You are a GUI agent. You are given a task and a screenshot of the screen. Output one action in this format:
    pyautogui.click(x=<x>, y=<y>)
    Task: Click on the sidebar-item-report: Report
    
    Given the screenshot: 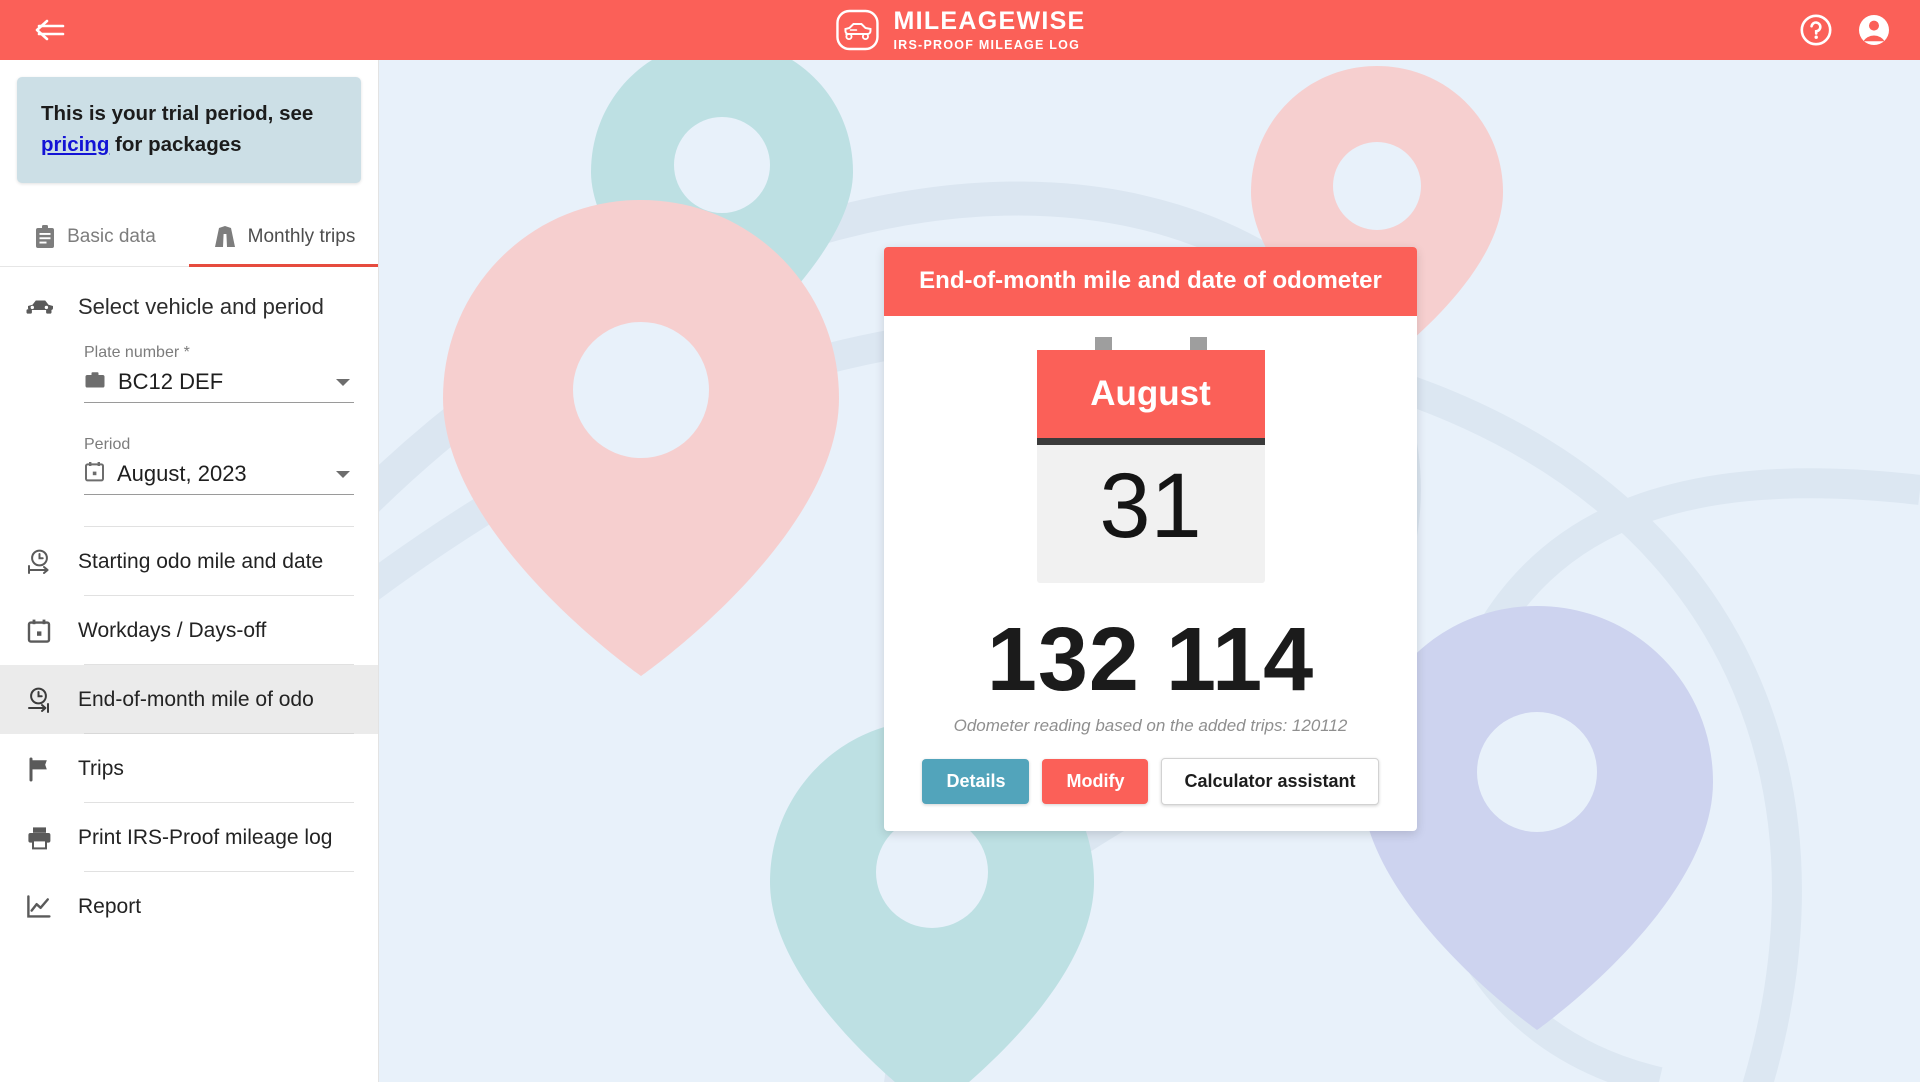 What is the action you would take?
    pyautogui.click(x=189, y=906)
    